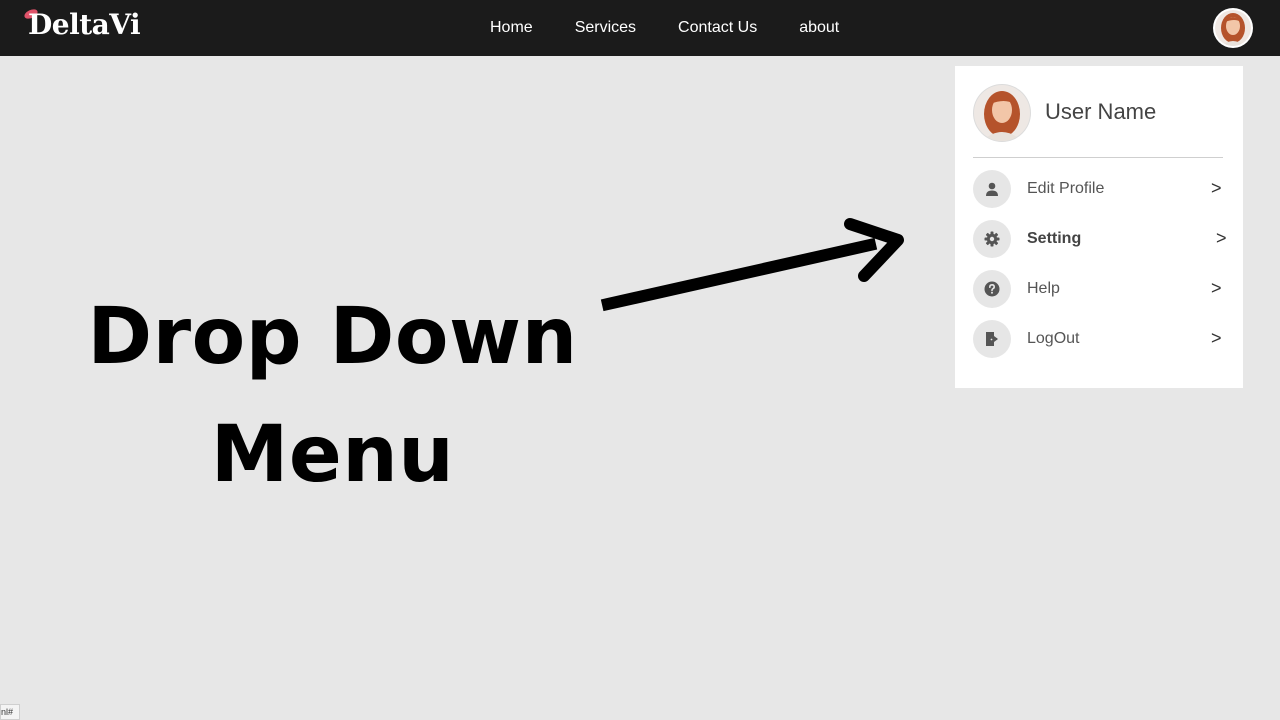  What do you see at coordinates (1043, 288) in the screenshot?
I see `menu-label-help: Help` at bounding box center [1043, 288].